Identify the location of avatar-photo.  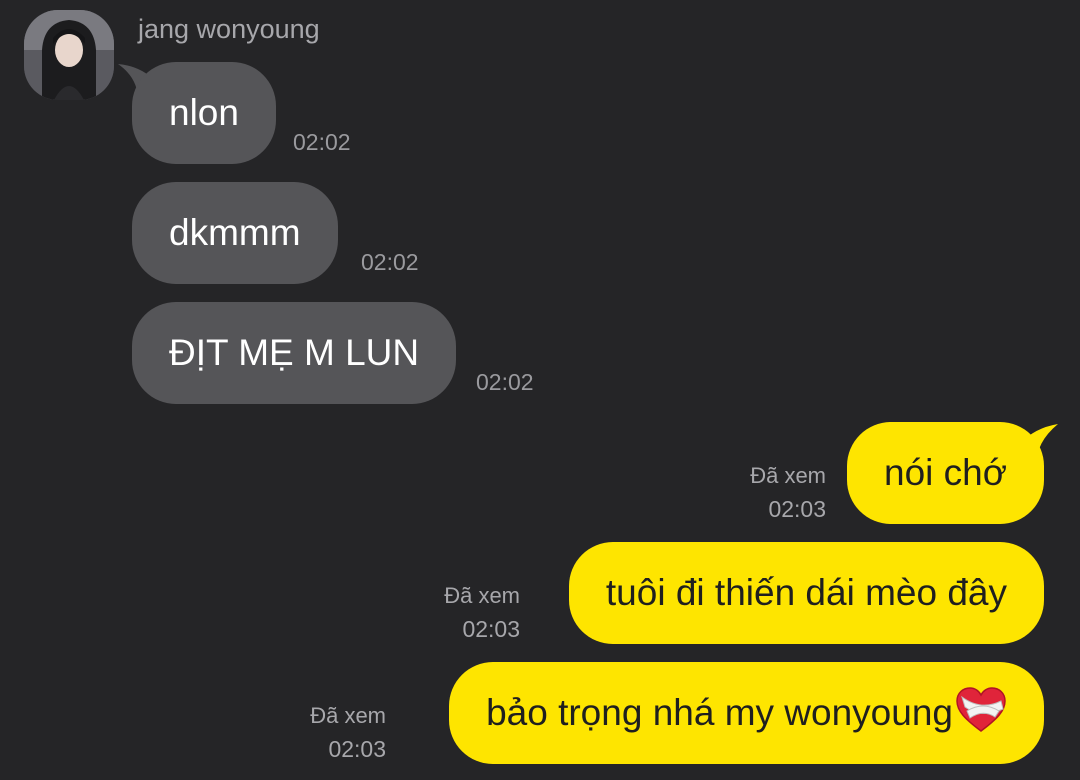
(69, 55).